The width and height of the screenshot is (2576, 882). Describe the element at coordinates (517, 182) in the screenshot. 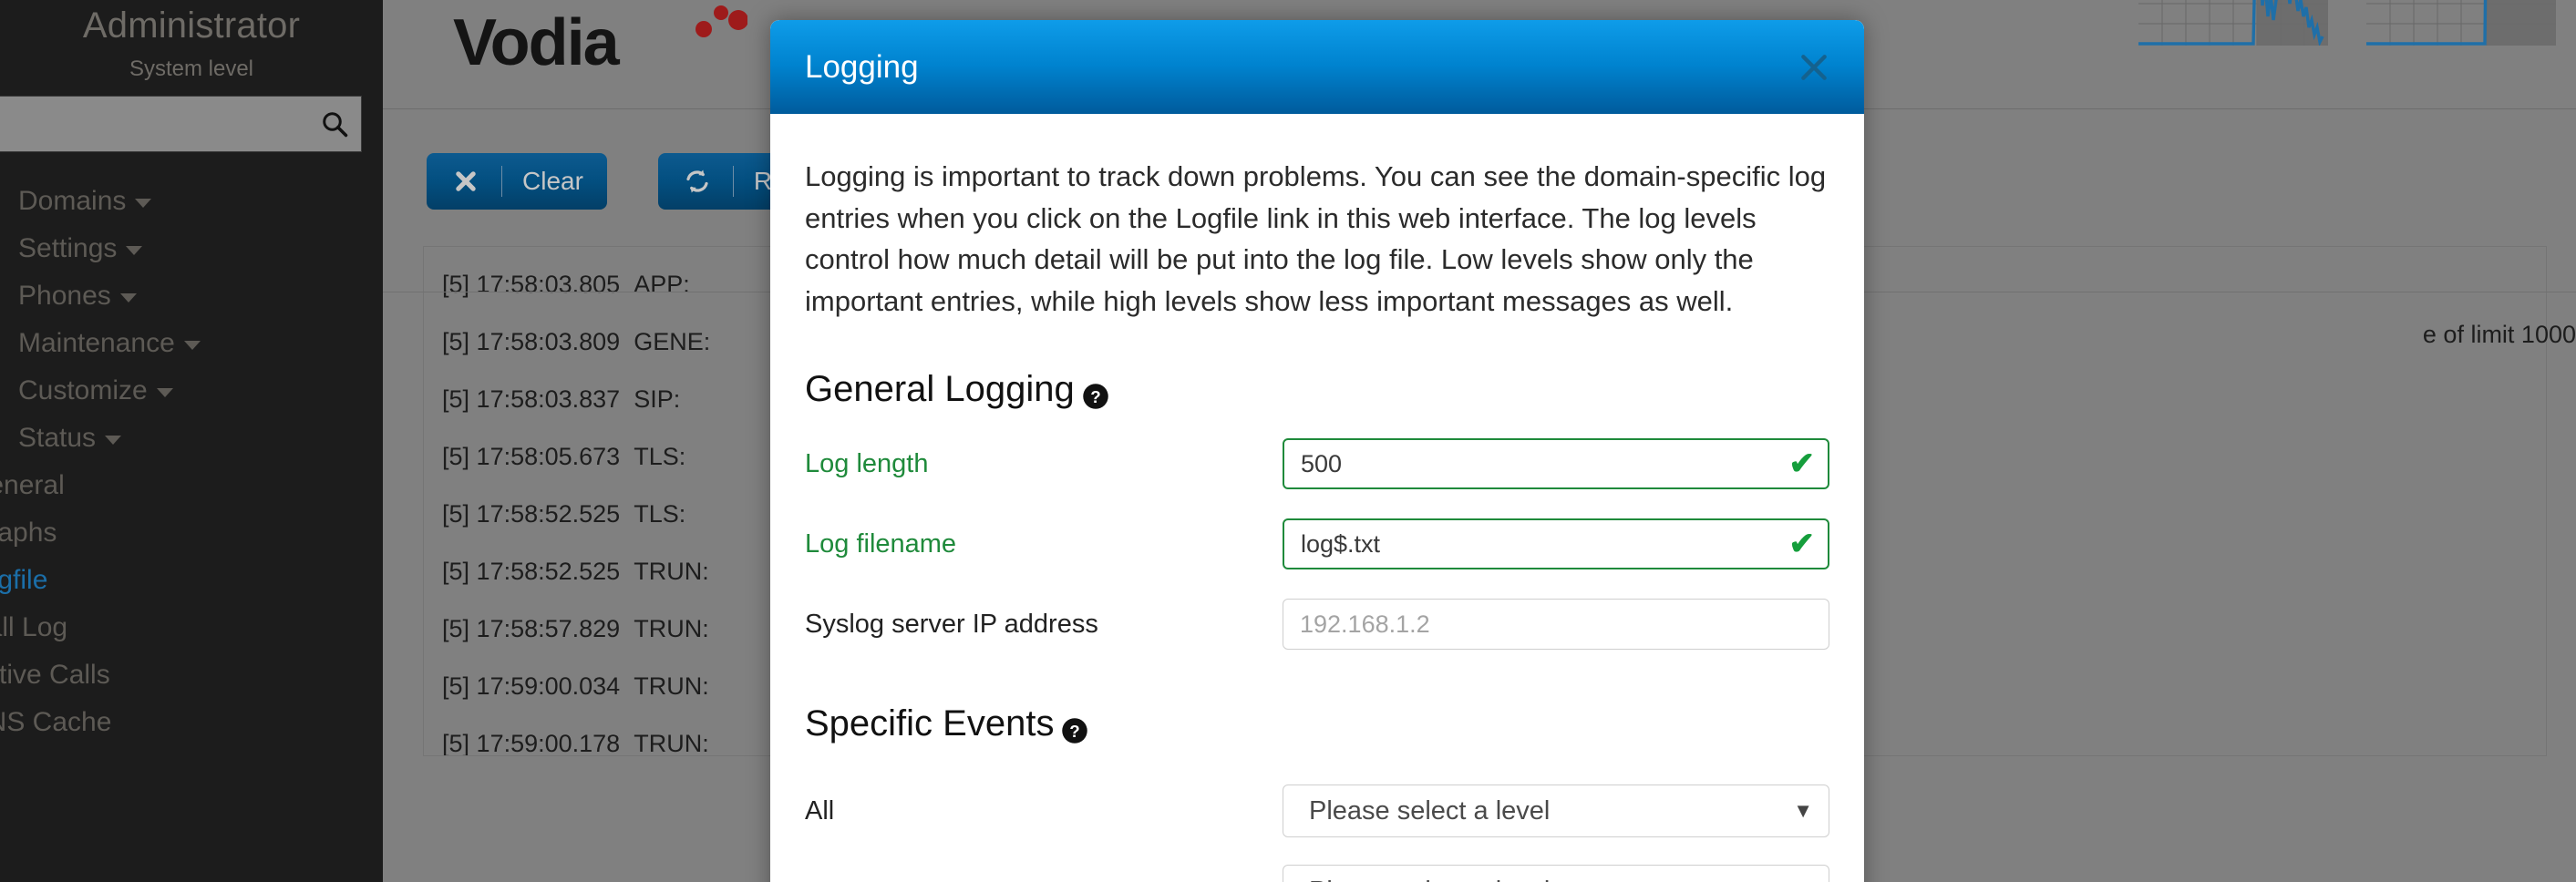

I see `clear-button: Clear` at that location.